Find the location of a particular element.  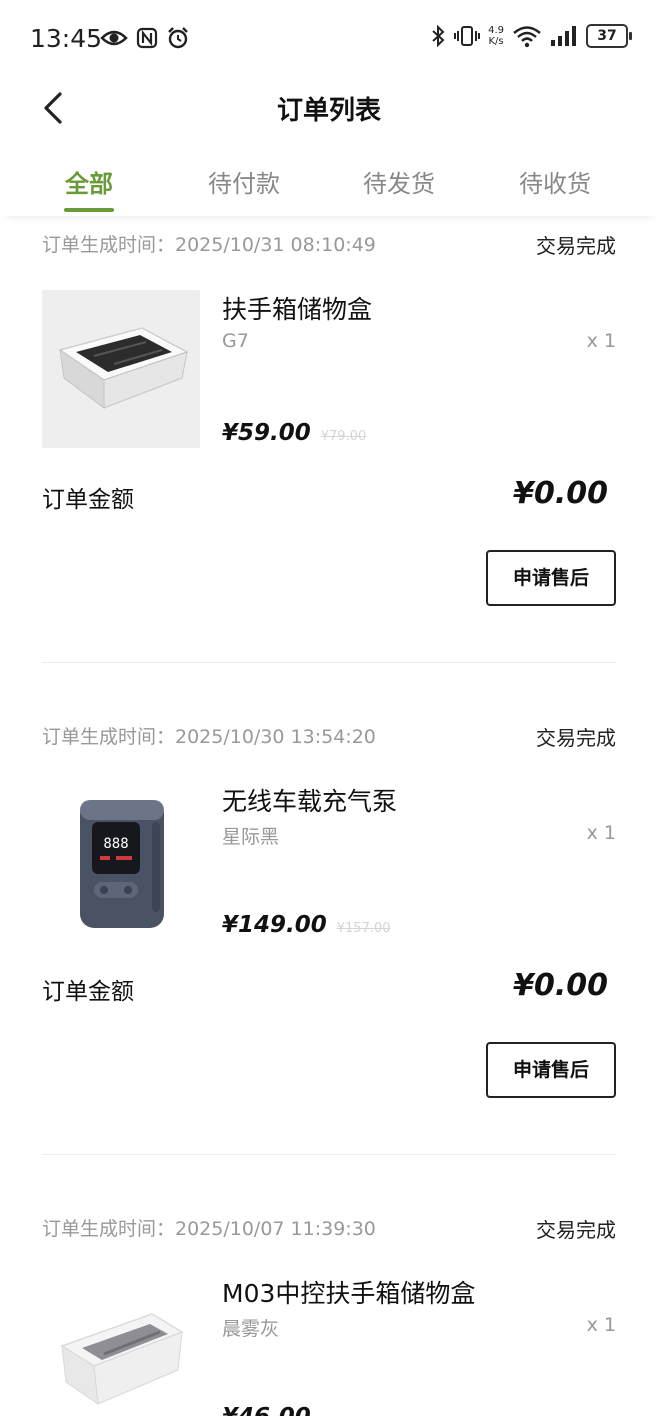

order-header: 订单生成时间：2025/10/30 13:54:20 交易完成 is located at coordinates (329, 737).